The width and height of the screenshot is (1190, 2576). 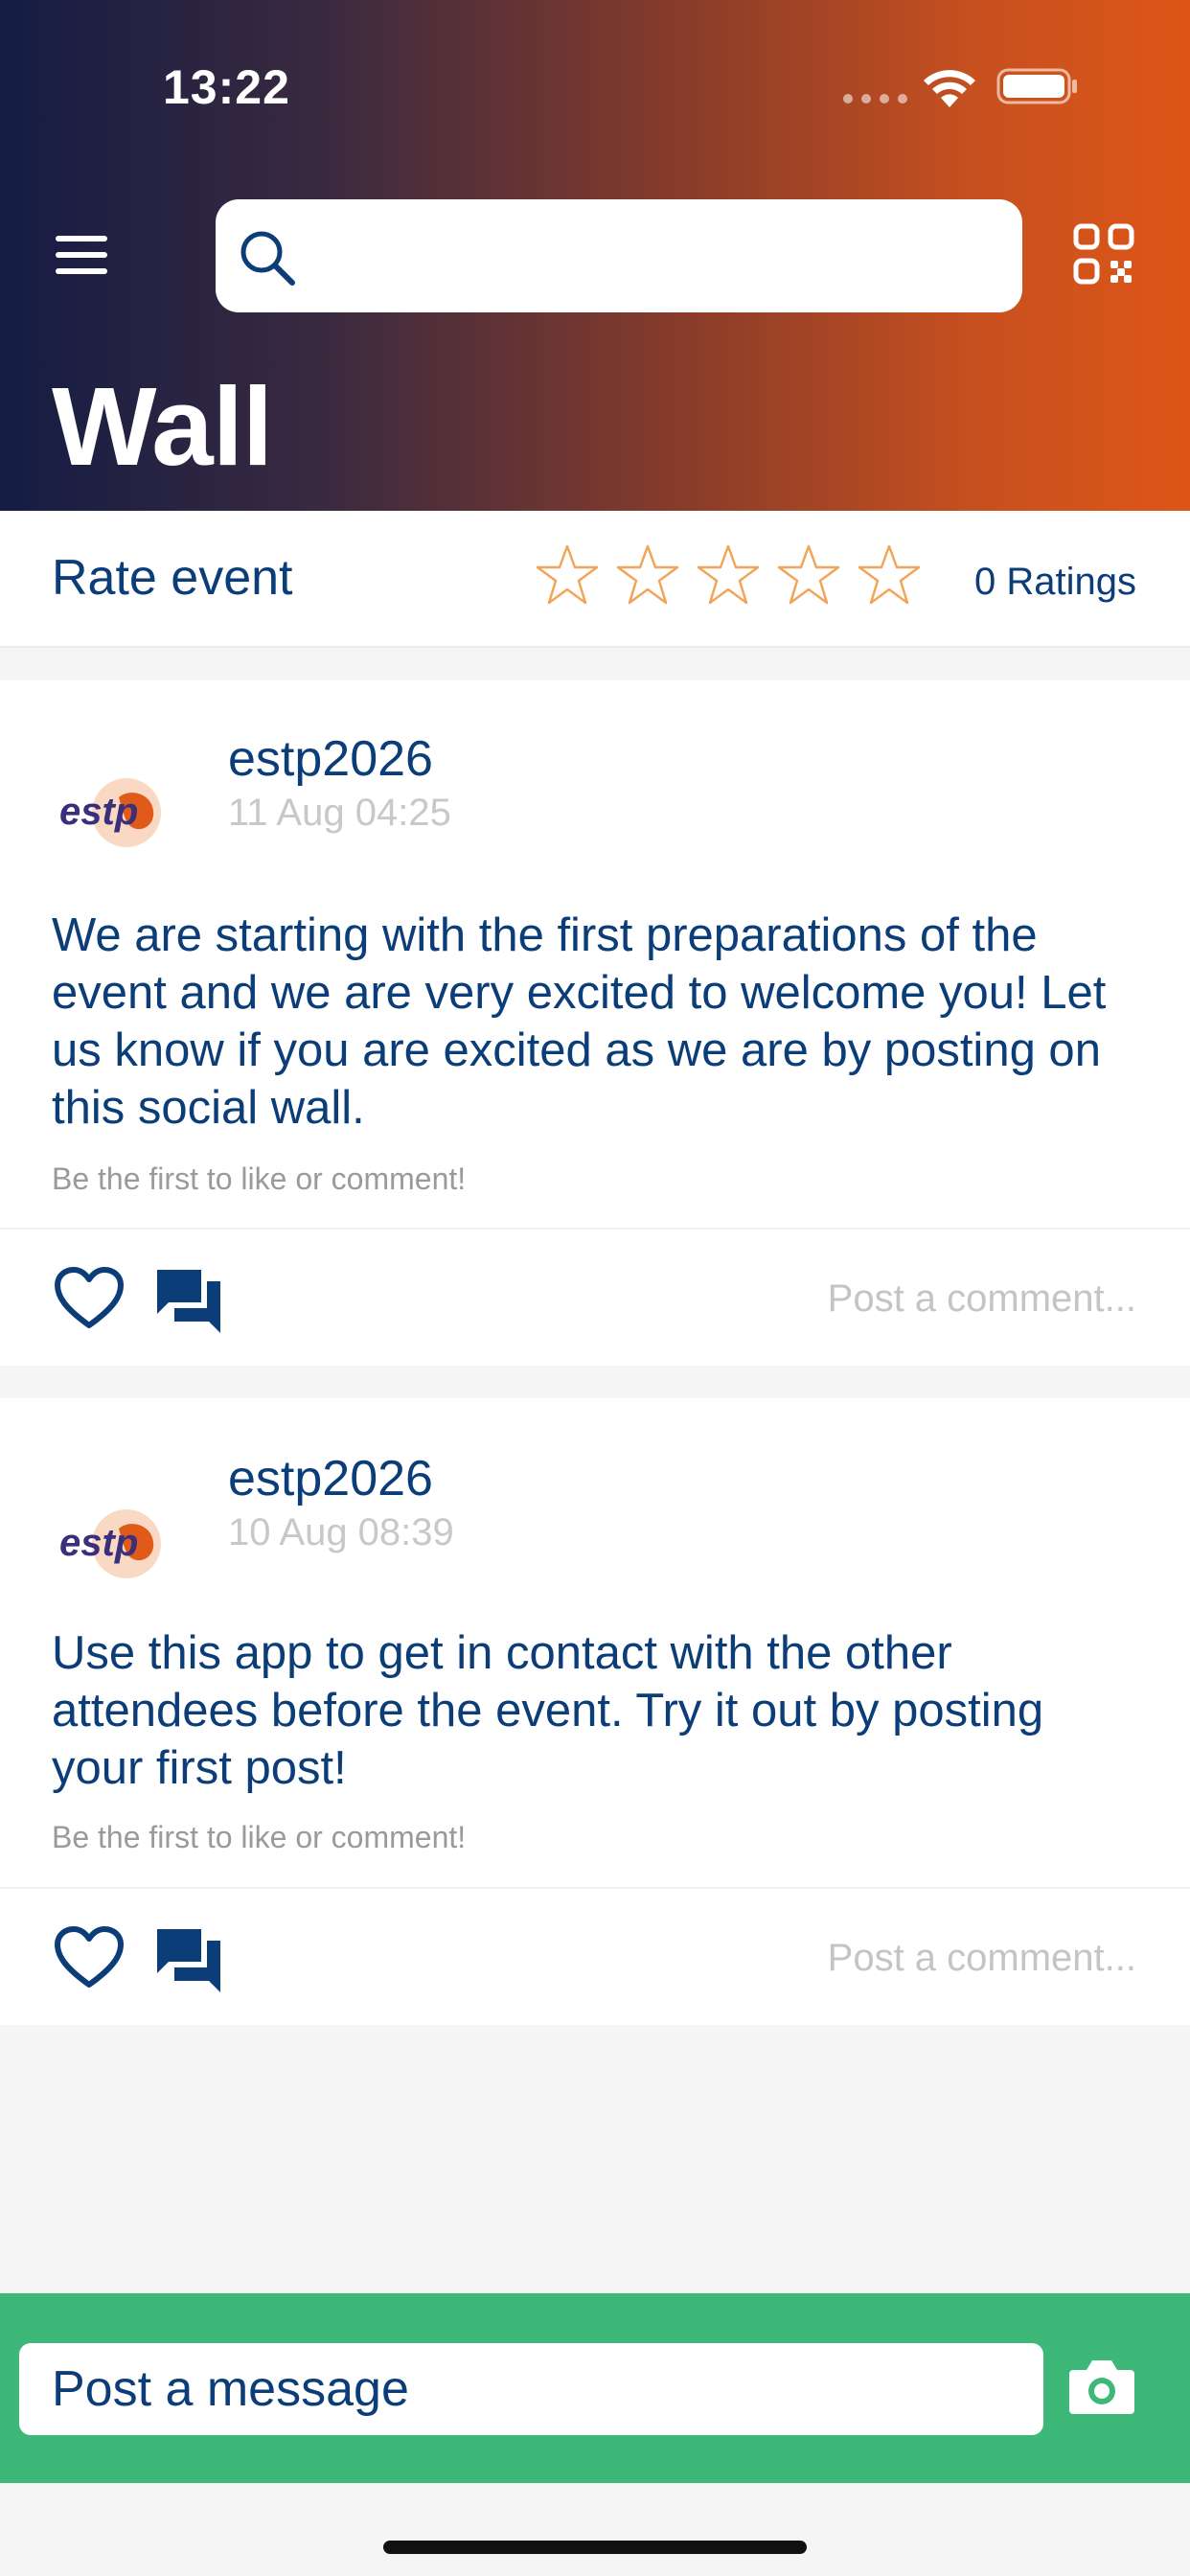 I want to click on signal-dots-icon, so click(x=875, y=99).